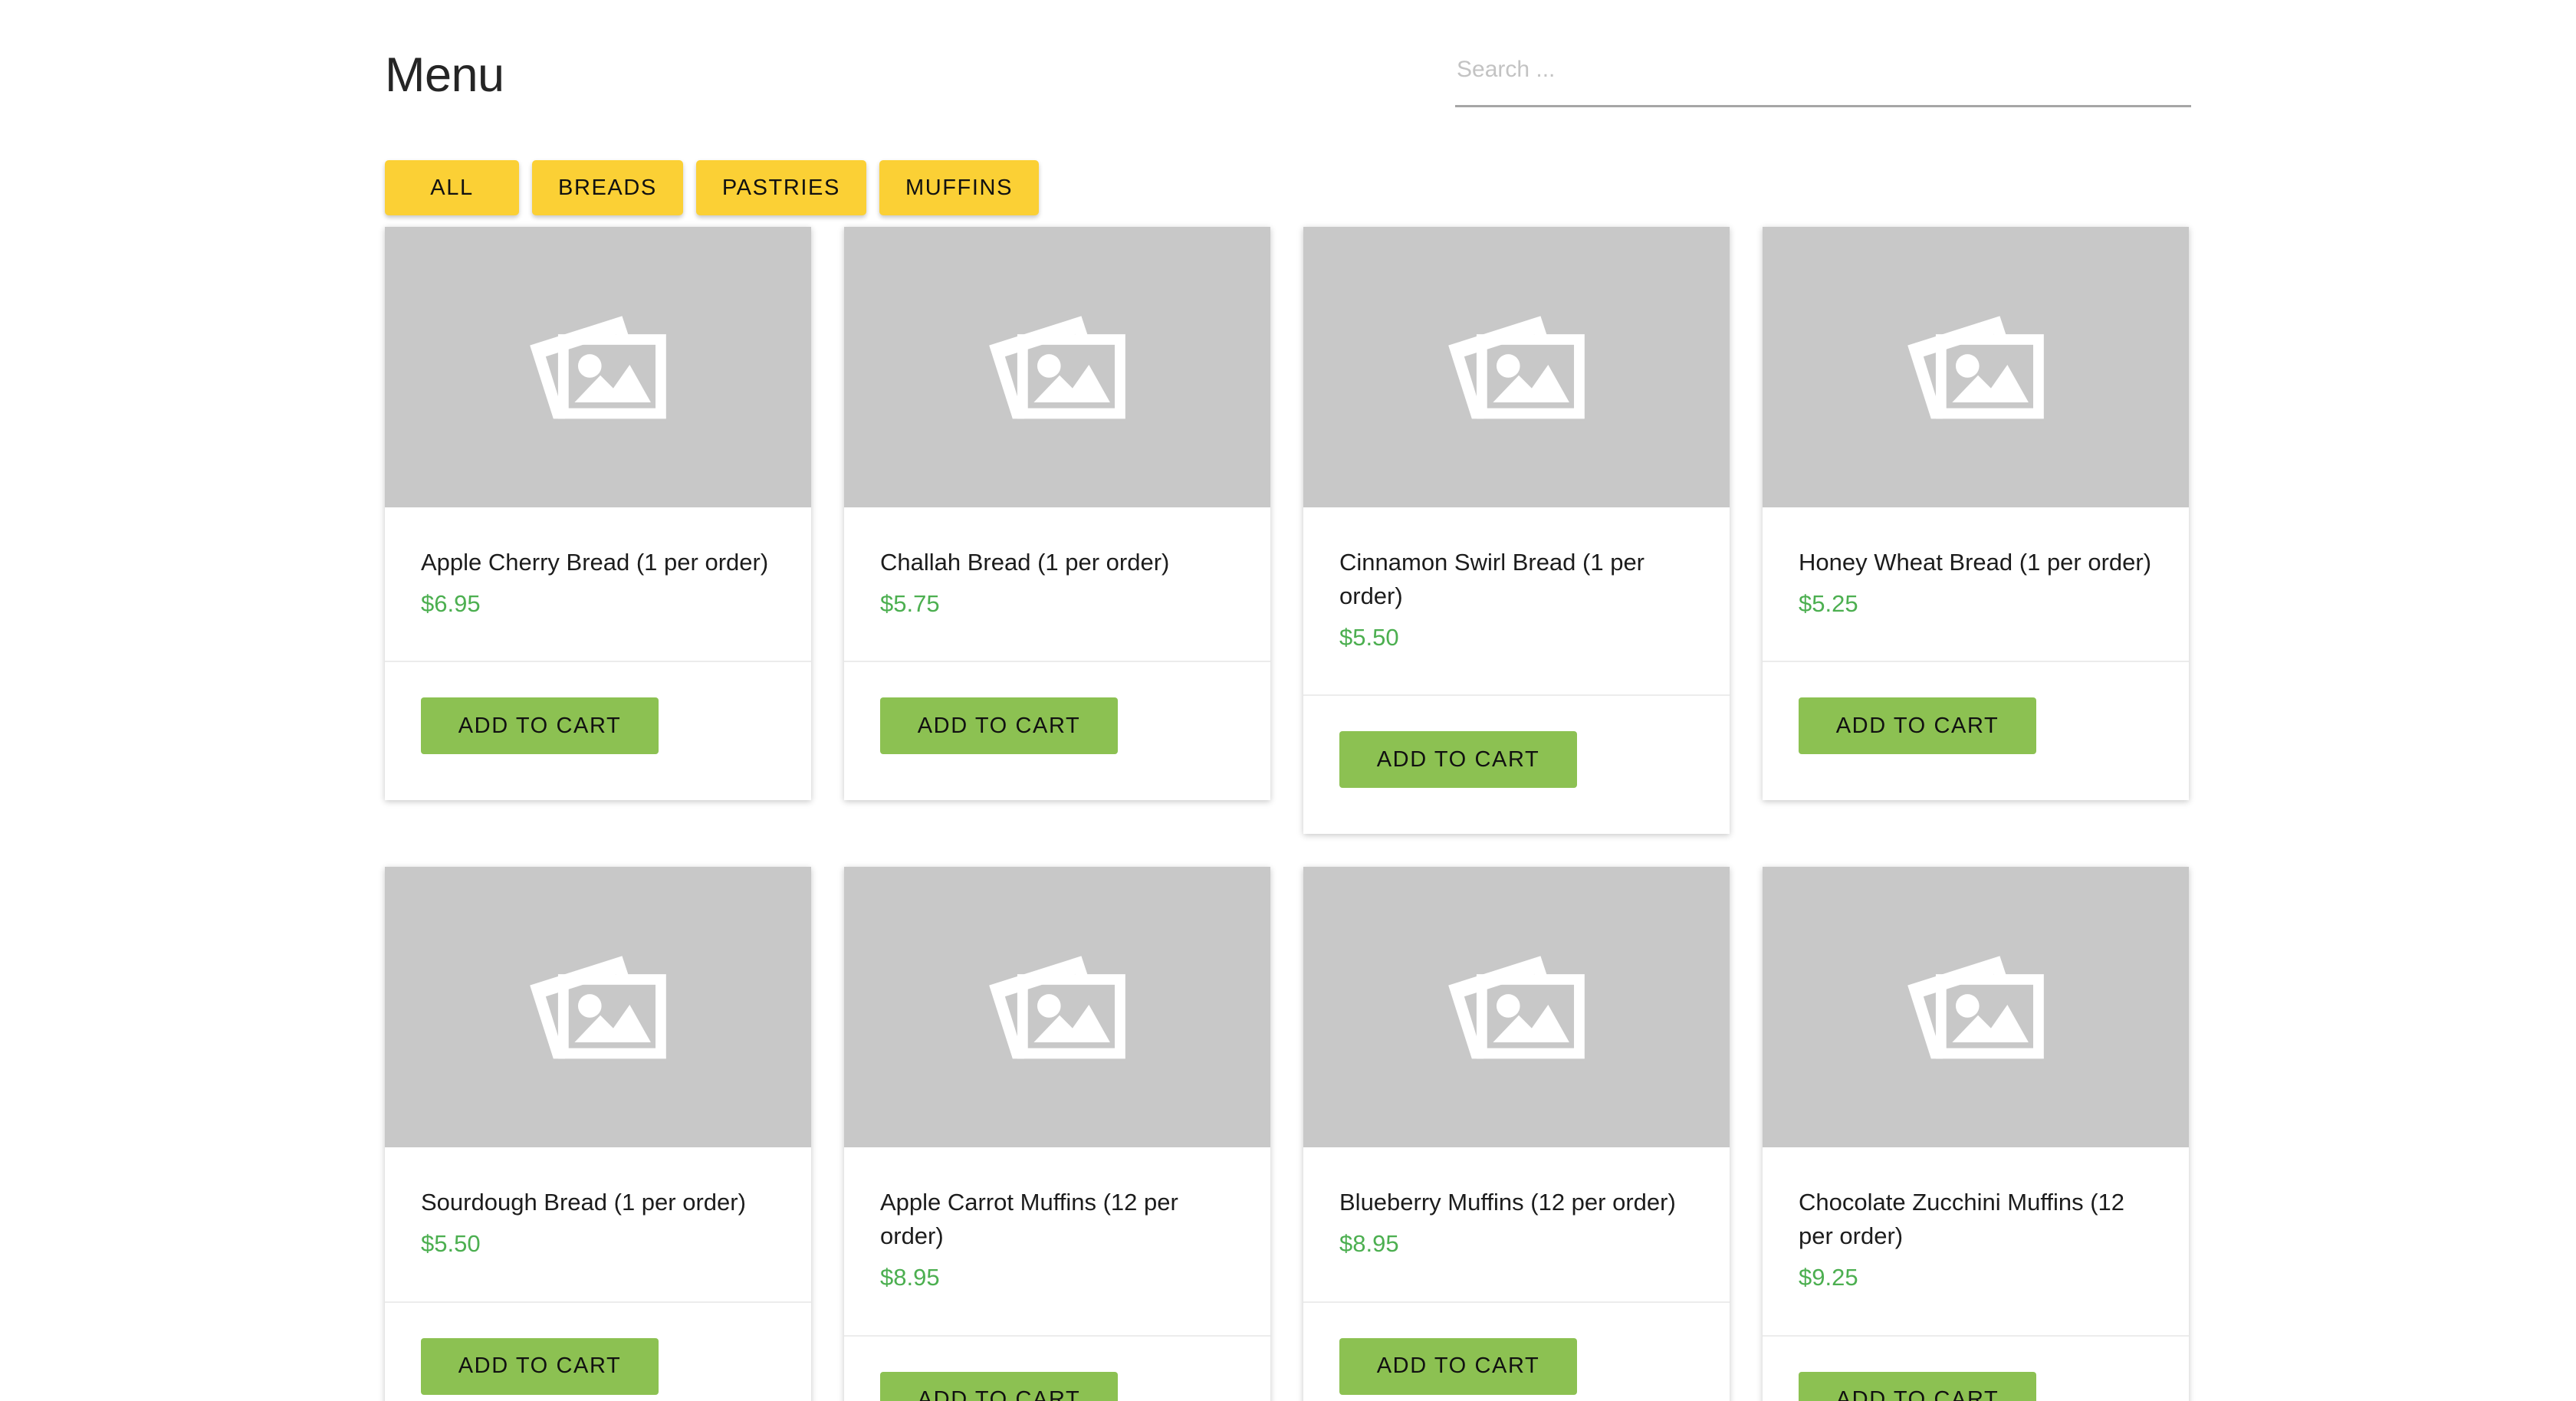 This screenshot has width=2576, height=1401. What do you see at coordinates (598, 1225) in the screenshot?
I see `product-info: Sourdough Bread (1 per order) $5.50` at bounding box center [598, 1225].